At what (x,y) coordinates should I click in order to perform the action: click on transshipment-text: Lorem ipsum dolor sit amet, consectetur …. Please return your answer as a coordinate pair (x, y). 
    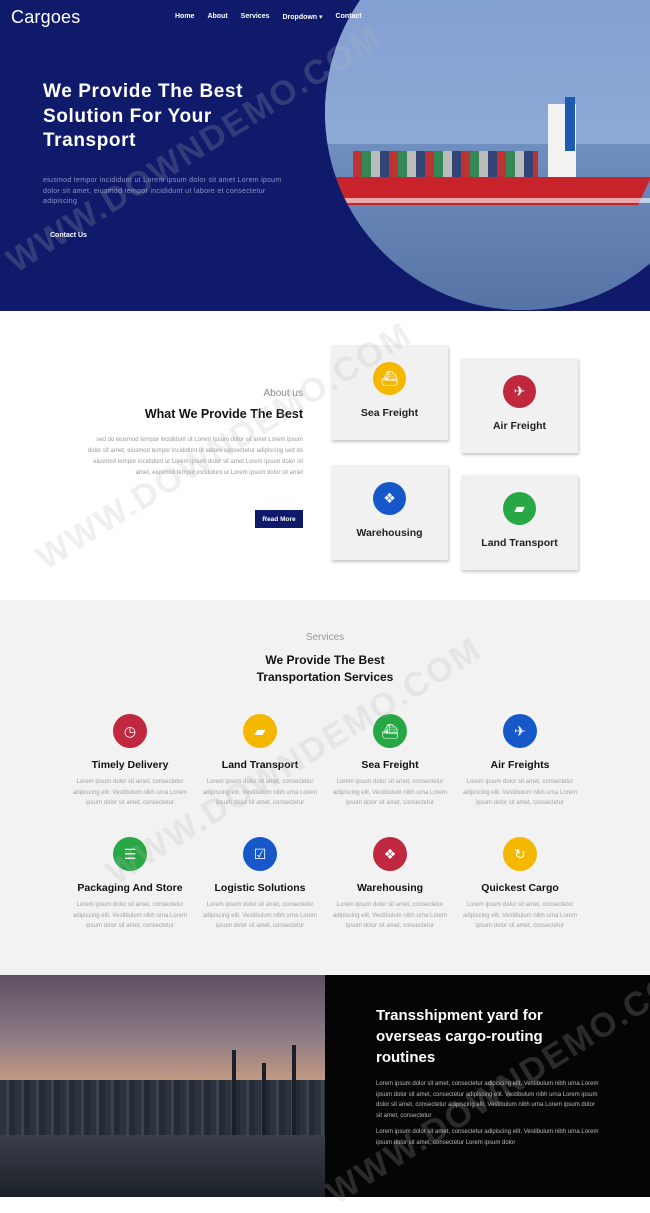
    Looking at the image, I should click on (489, 1113).